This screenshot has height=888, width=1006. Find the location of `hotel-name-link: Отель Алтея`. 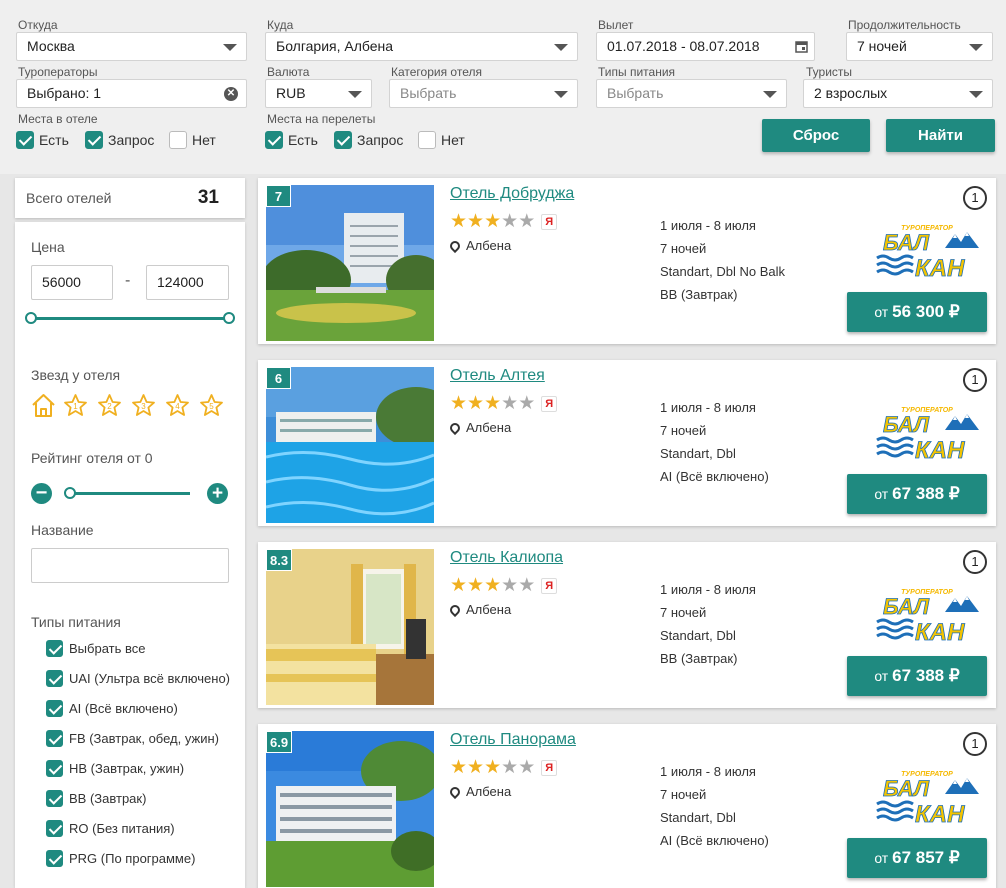

hotel-name-link: Отель Алтея is located at coordinates (497, 376).